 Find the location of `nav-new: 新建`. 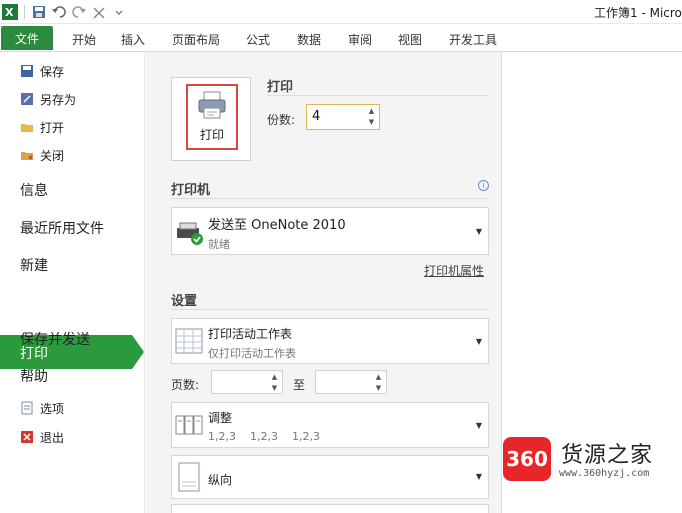

nav-new: 新建 is located at coordinates (34, 265).